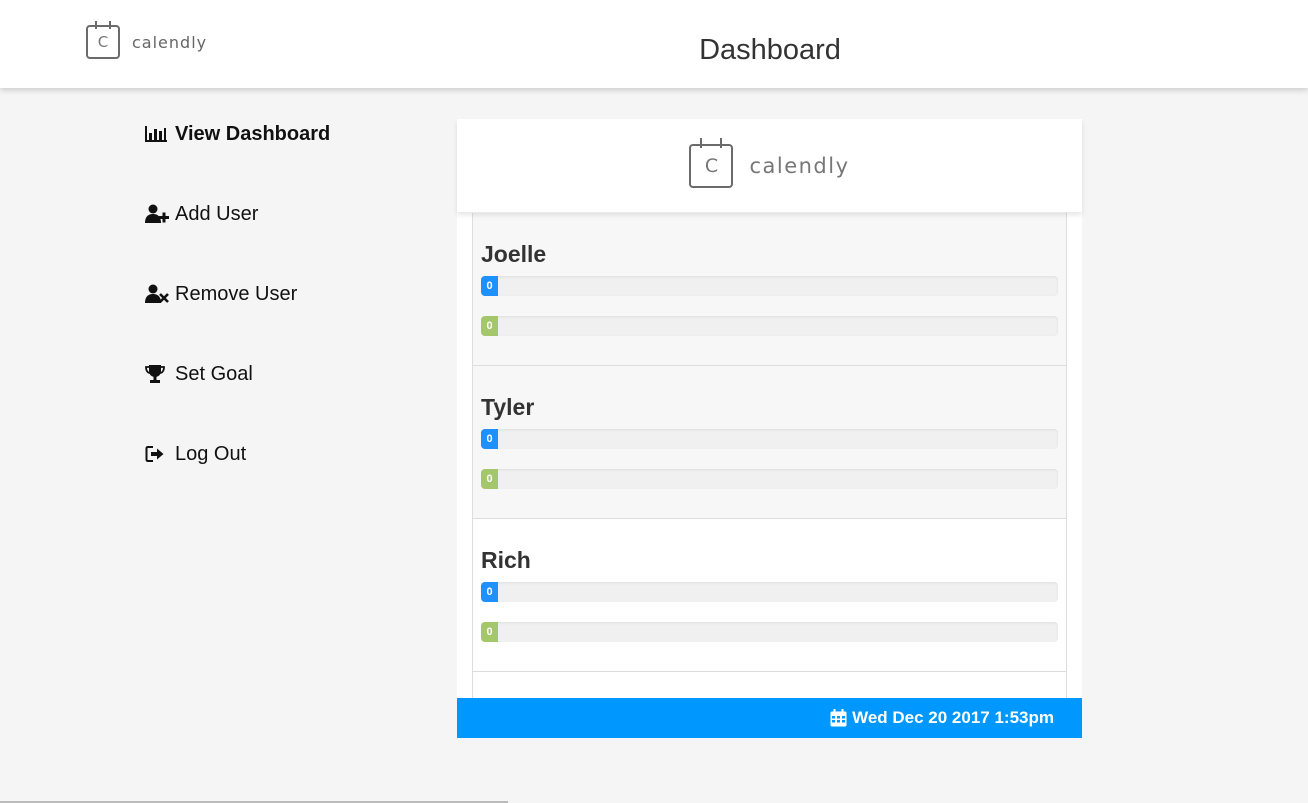 The image size is (1308, 803). I want to click on sidebar-item-label: Set Goal, so click(214, 373).